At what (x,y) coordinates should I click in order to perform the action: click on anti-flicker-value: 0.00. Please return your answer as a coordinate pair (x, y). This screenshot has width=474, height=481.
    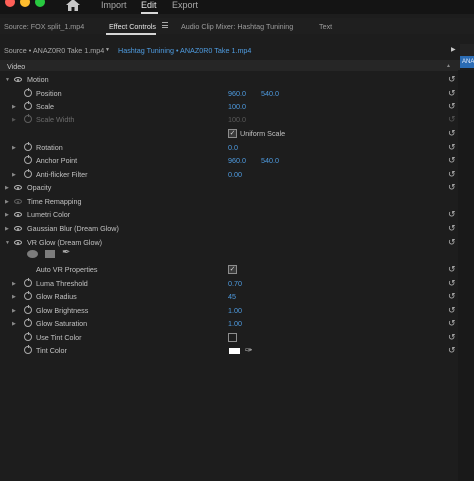
    Looking at the image, I should click on (235, 174).